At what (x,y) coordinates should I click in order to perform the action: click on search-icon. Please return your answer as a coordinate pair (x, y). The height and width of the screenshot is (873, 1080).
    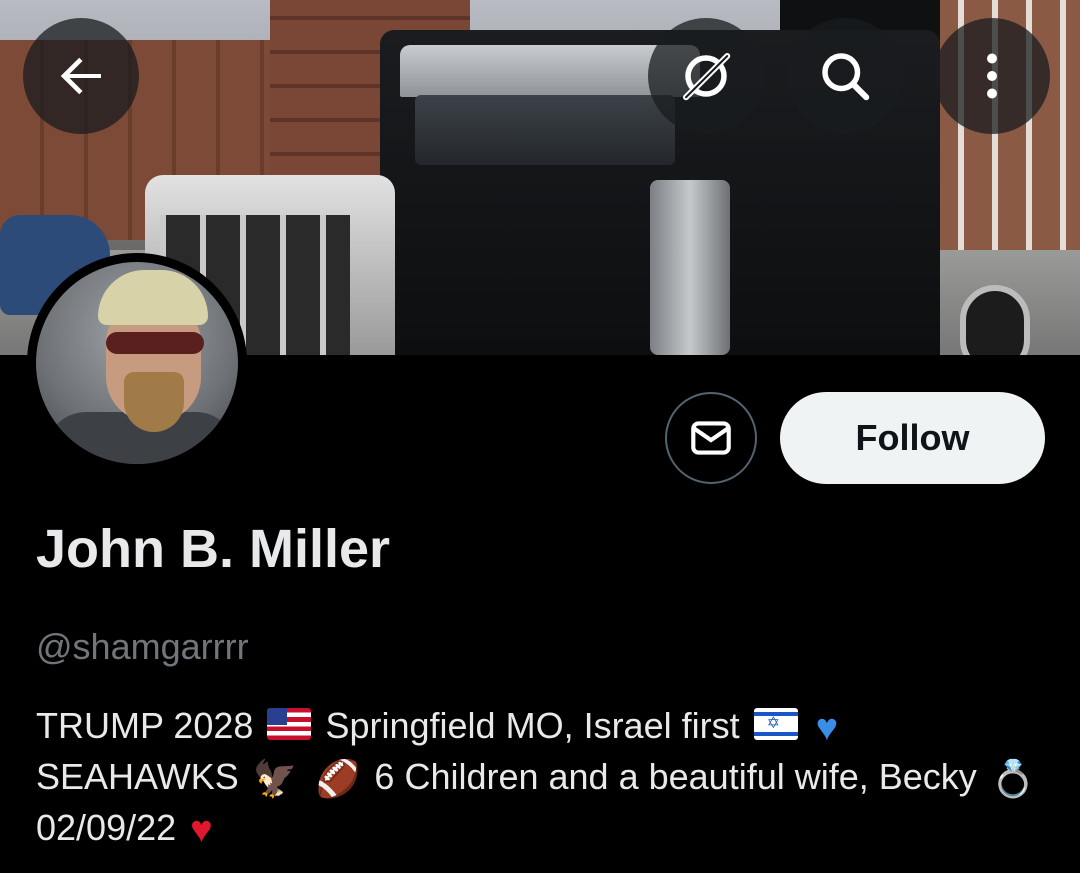
    Looking at the image, I should click on (846, 77).